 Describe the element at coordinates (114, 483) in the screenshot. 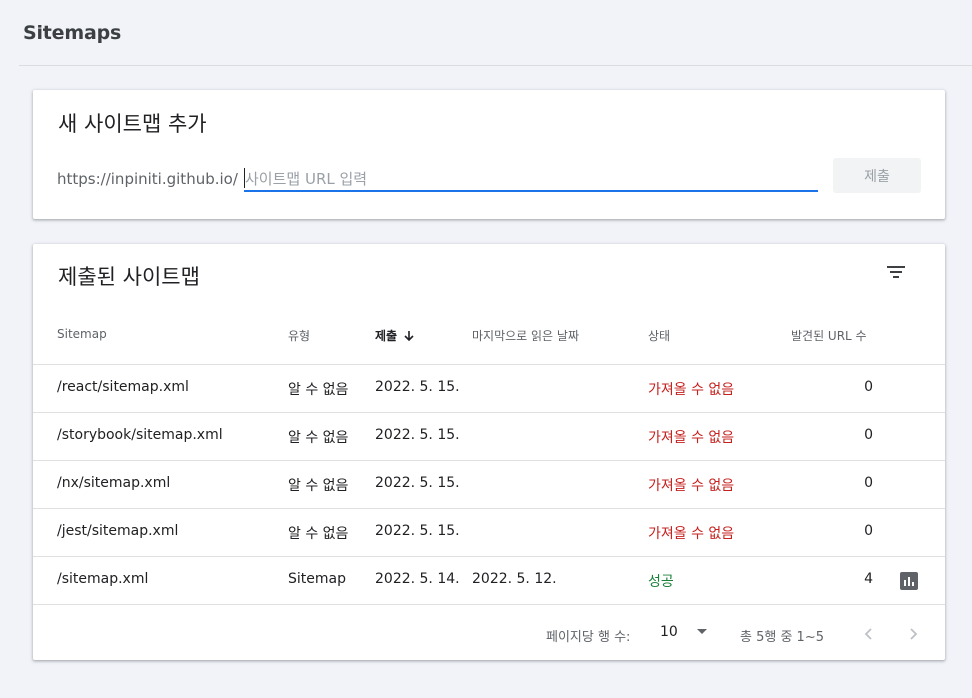

I see `row-sitemap: /nx/sitemap.xml` at that location.